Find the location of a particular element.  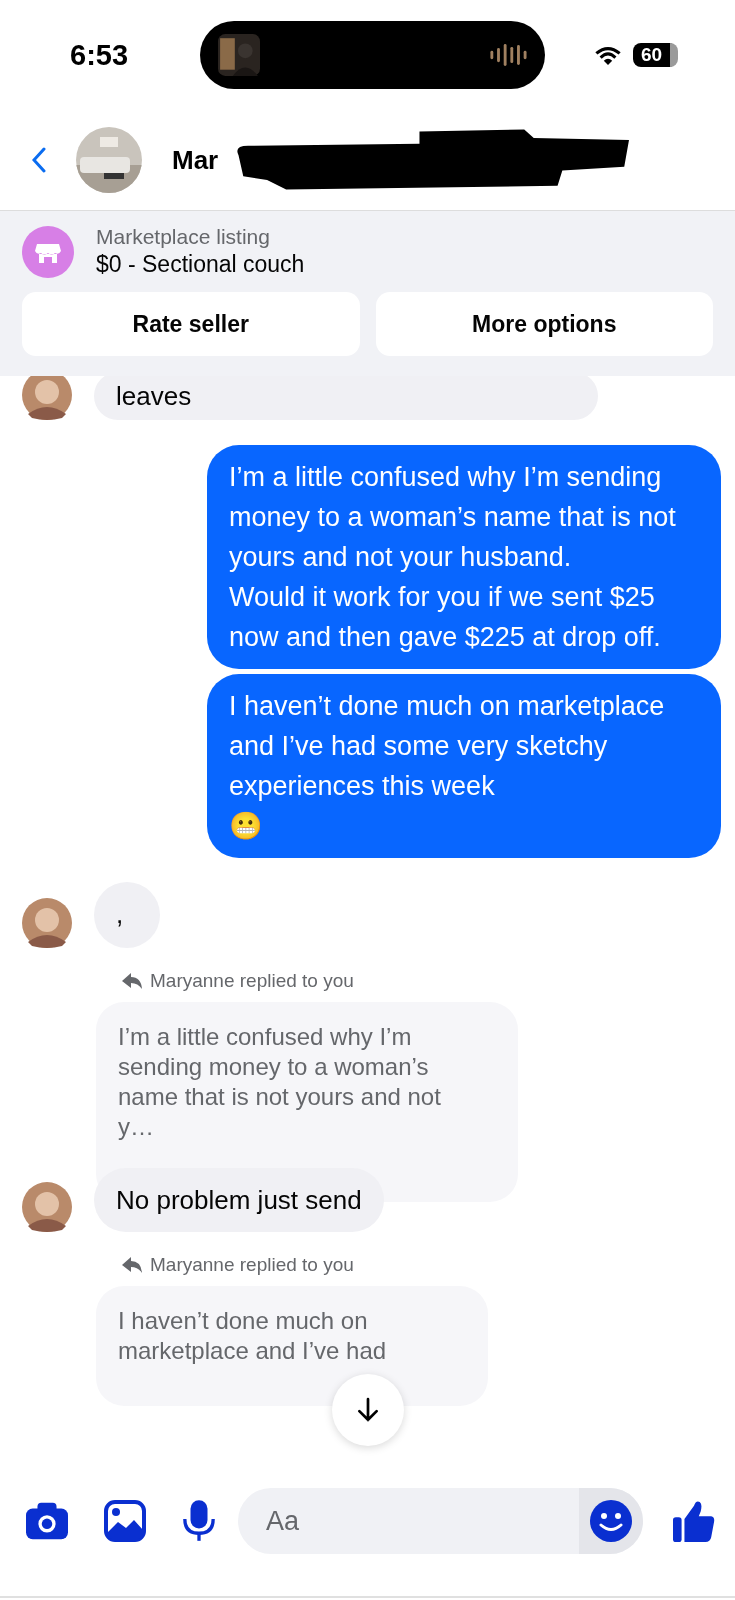

shop-icon is located at coordinates (48, 251).